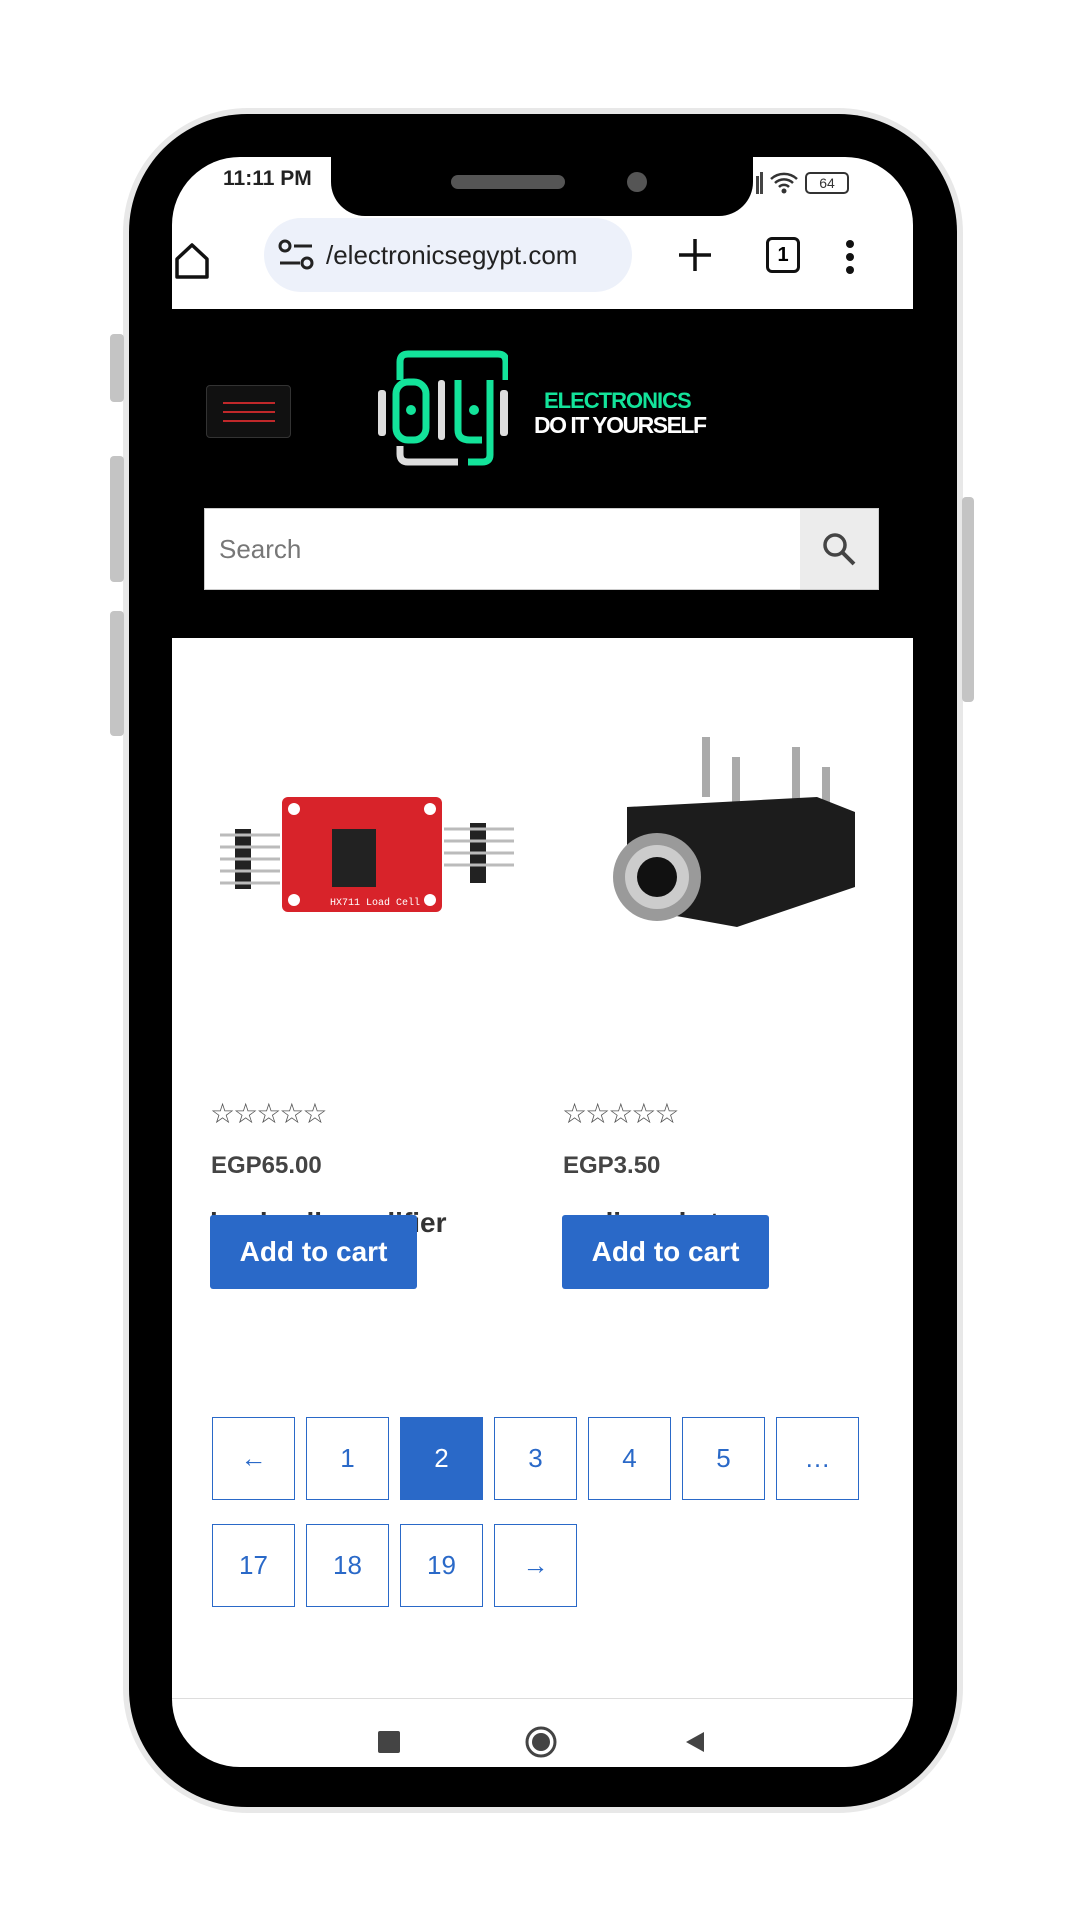 This screenshot has height=1920, width=1080. I want to click on pagination-row: 17 18 19 →, so click(394, 1565).